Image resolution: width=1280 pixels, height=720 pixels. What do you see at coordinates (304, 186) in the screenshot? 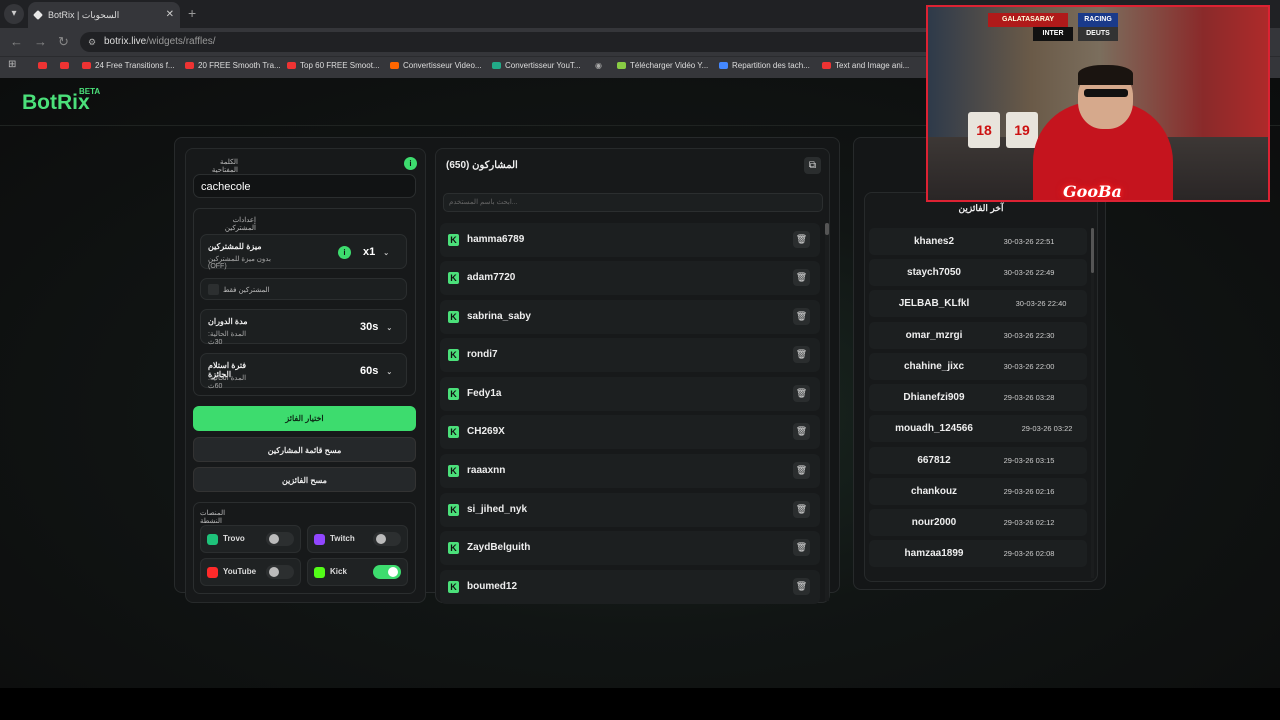
I see `keyword-input: cachecole` at bounding box center [304, 186].